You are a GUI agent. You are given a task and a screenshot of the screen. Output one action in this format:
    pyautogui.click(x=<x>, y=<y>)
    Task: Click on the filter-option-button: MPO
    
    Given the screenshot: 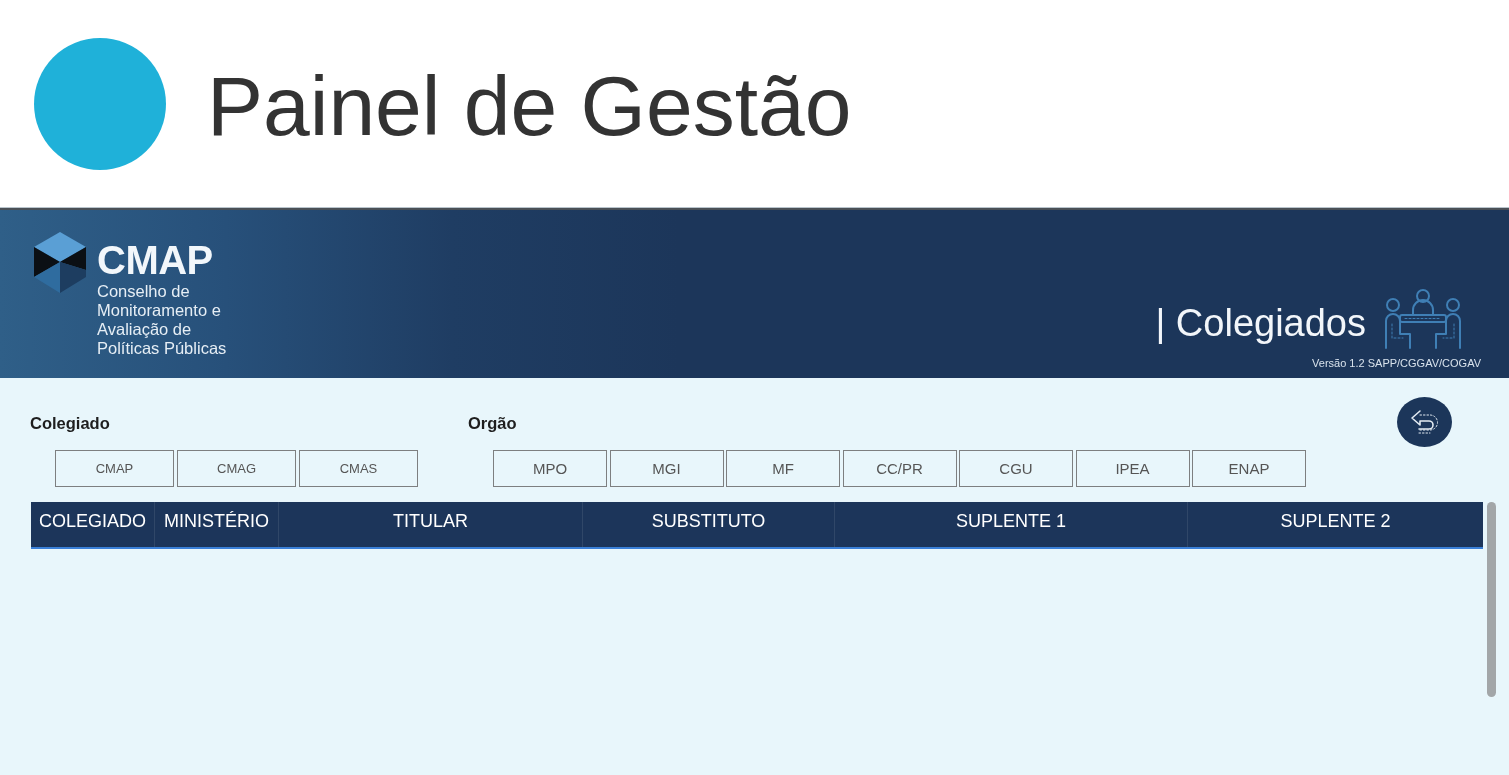 What is the action you would take?
    pyautogui.click(x=550, y=468)
    